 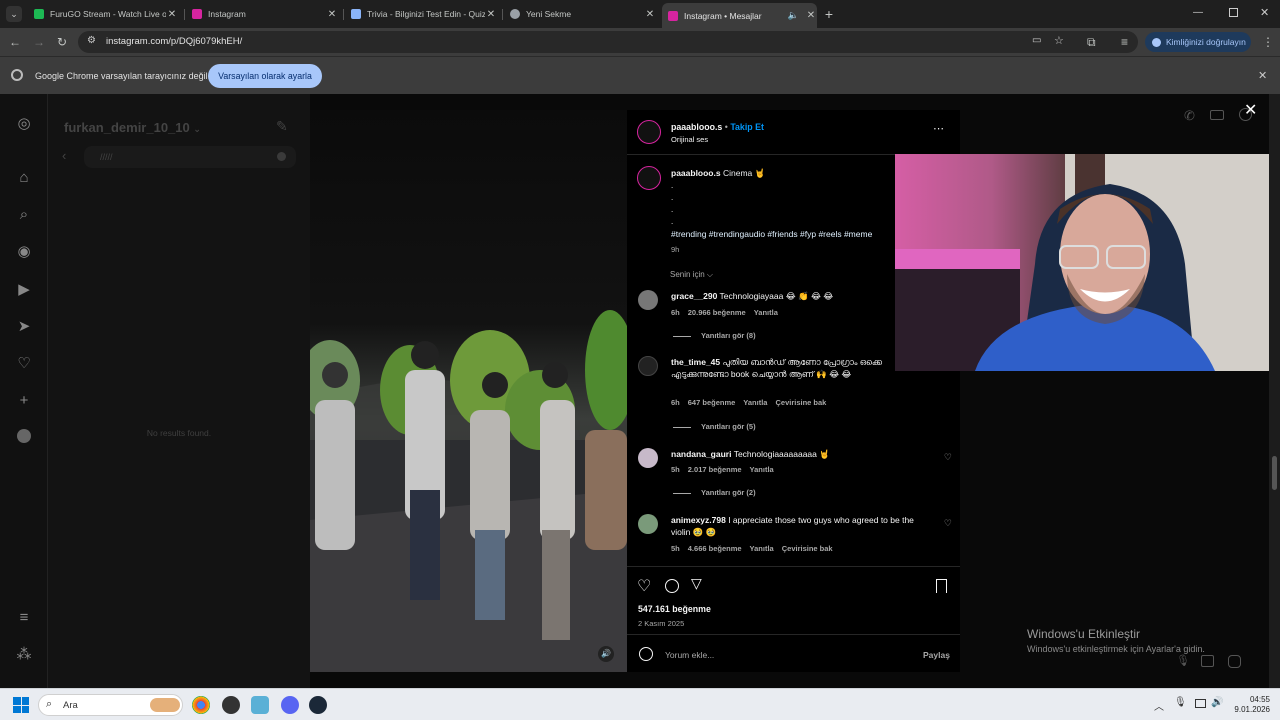 I want to click on like-heart-icon: ♡, so click(x=644, y=586).